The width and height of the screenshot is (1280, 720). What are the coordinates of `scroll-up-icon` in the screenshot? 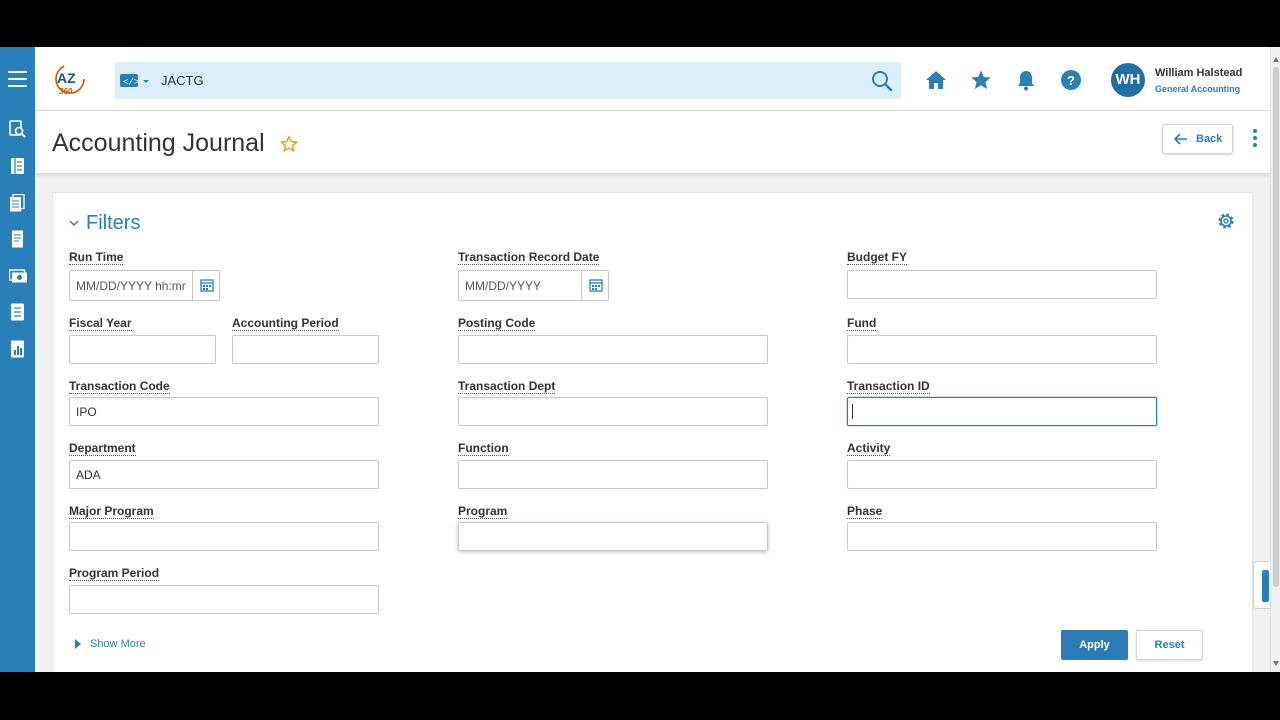 It's located at (1276, 59).